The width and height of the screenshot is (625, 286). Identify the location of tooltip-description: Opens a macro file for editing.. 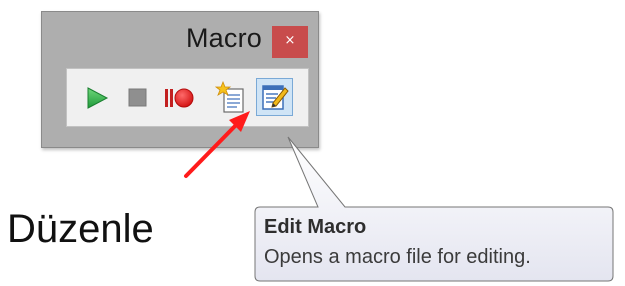
(397, 257).